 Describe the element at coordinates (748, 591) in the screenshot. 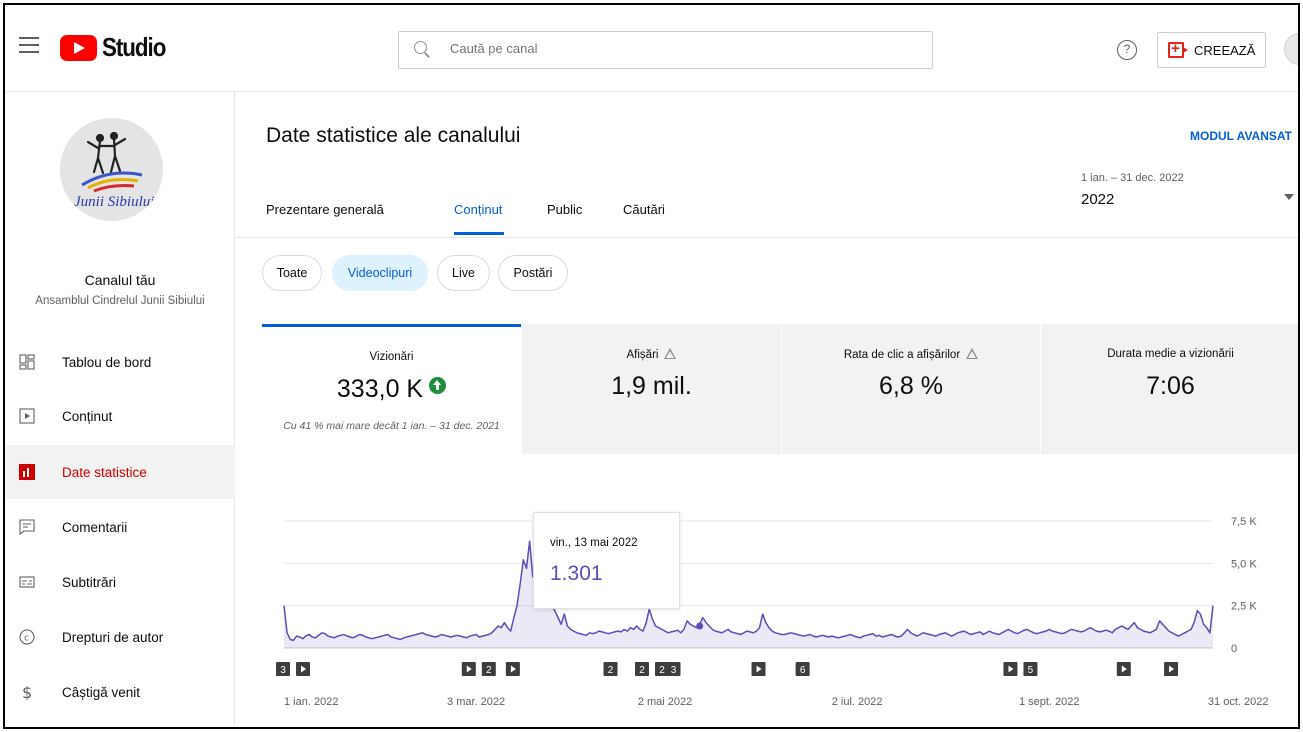

I see `series-line` at that location.